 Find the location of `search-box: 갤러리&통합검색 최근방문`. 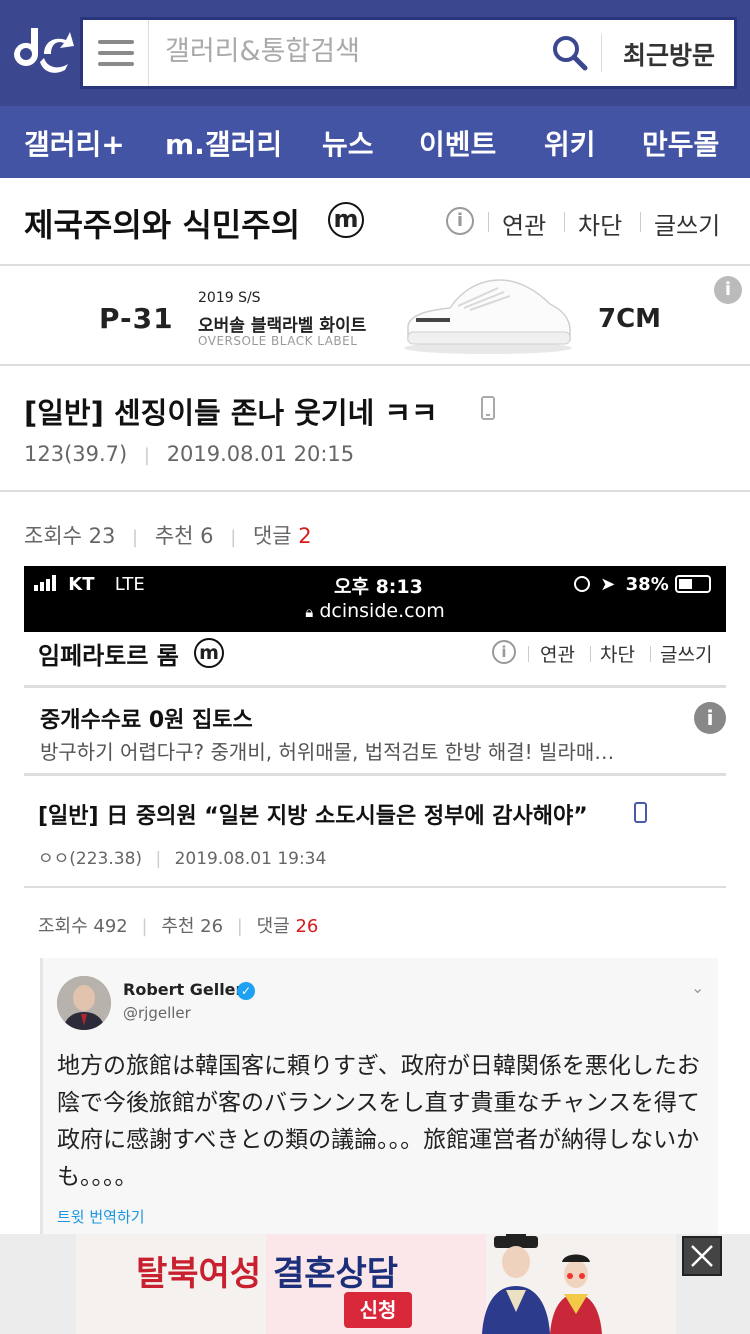

search-box: 갤러리&통합검색 최근방문 is located at coordinates (408, 53).